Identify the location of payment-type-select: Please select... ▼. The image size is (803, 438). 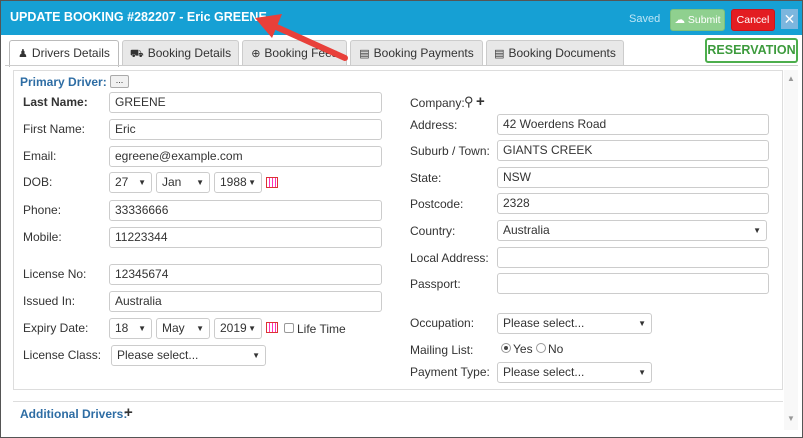
(574, 372).